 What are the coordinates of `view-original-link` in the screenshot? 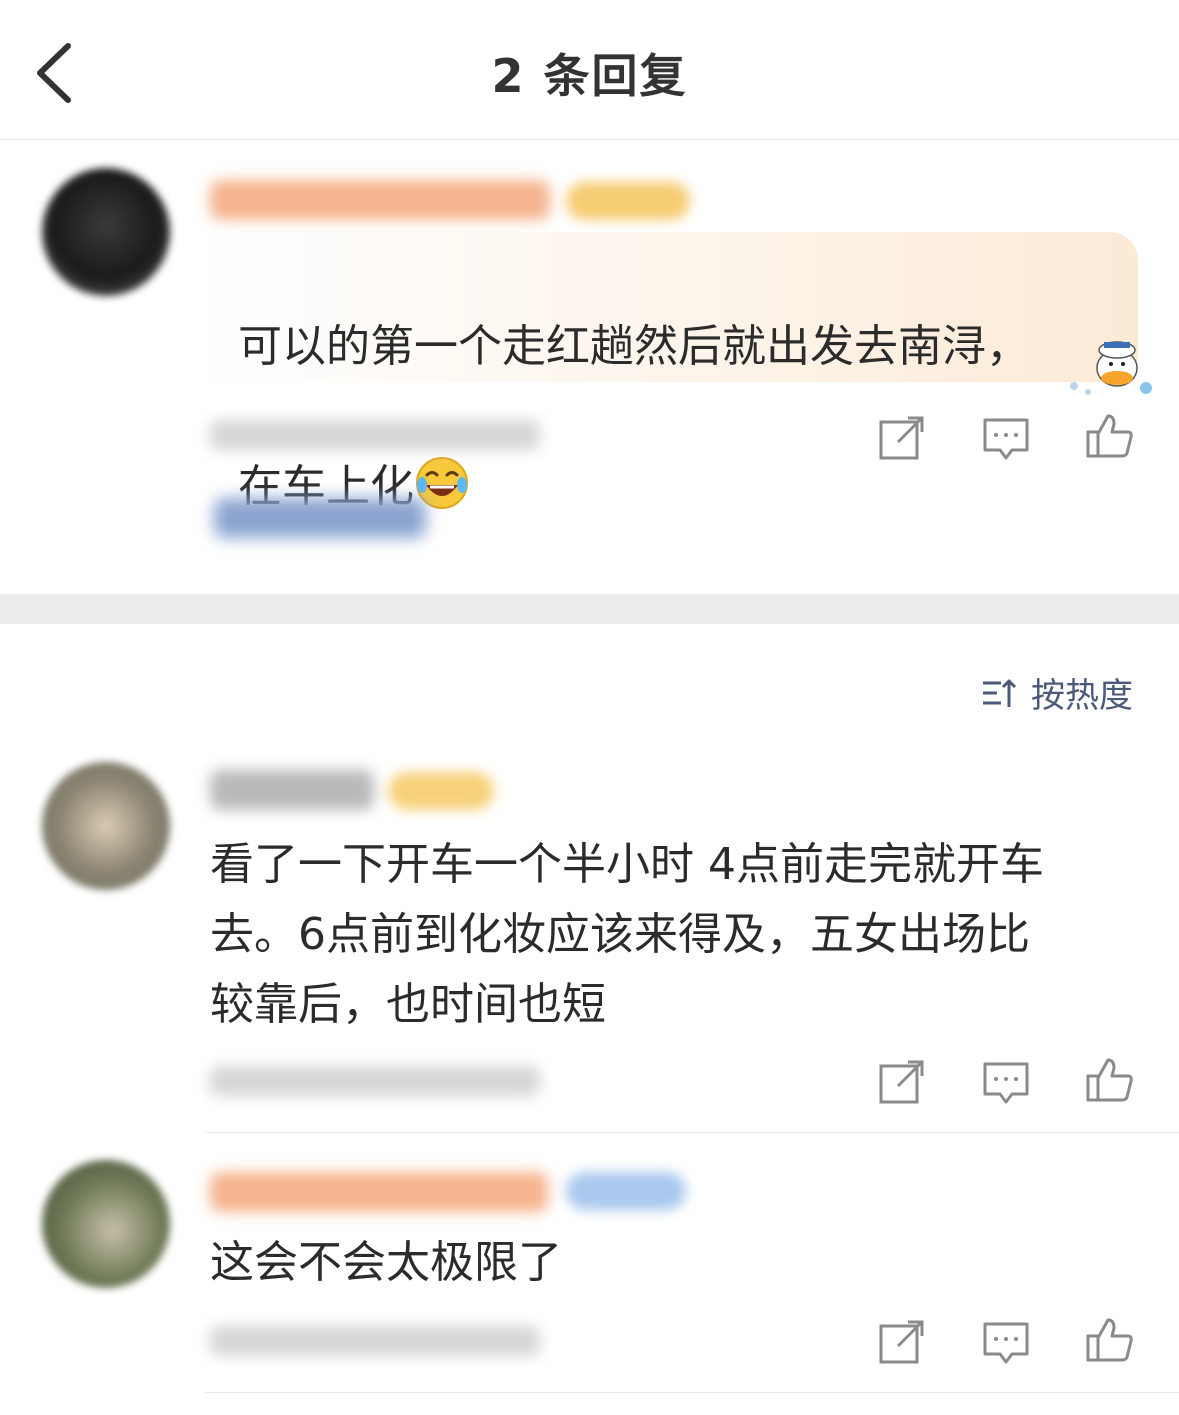 It's located at (320, 518).